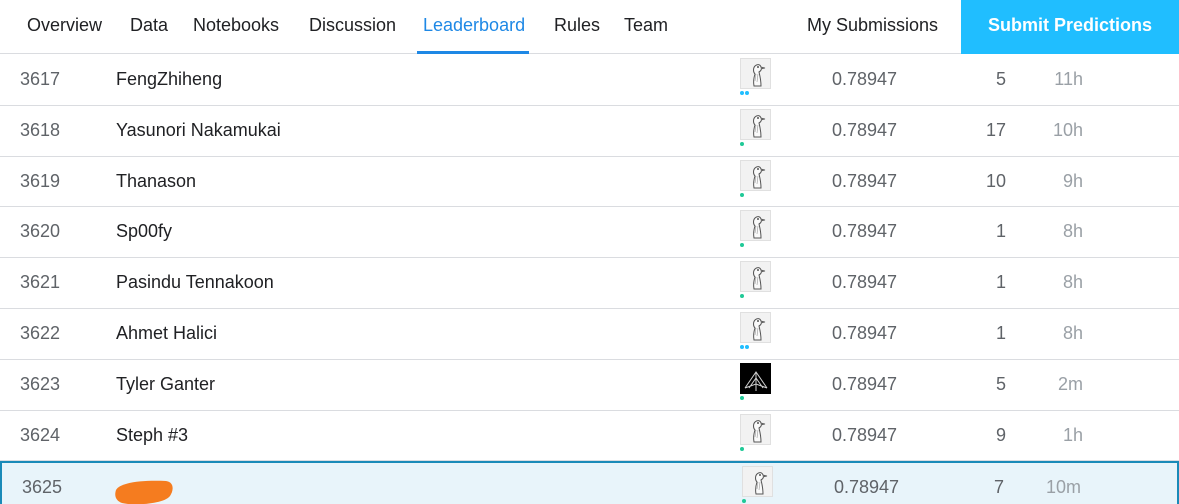  What do you see at coordinates (169, 79) in the screenshot?
I see `team-name: FengZhiheng` at bounding box center [169, 79].